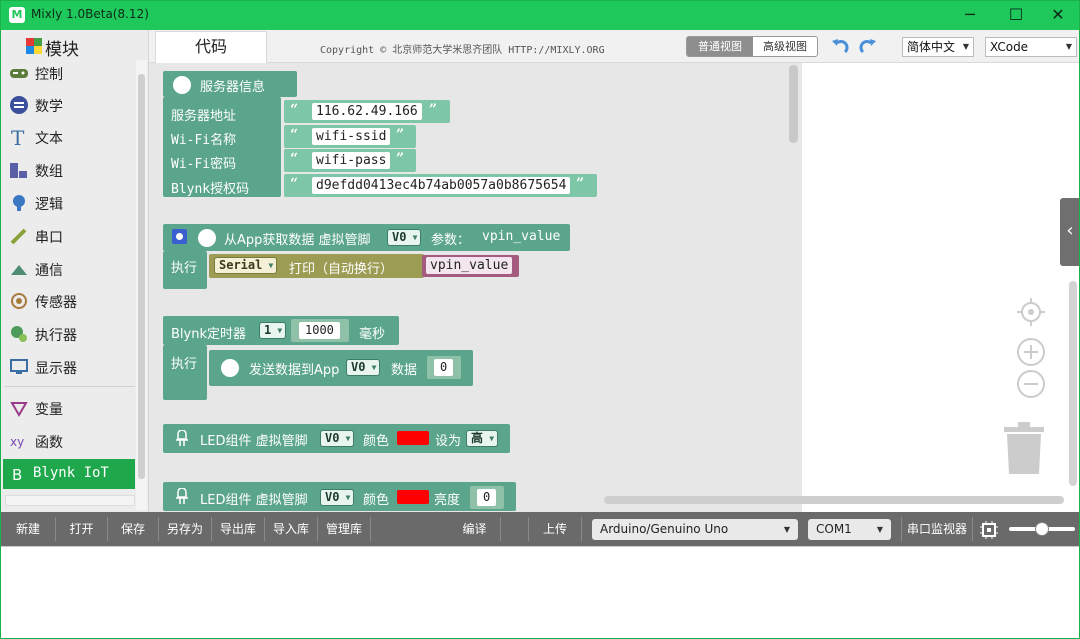 Image resolution: width=1080 pixels, height=639 pixels. What do you see at coordinates (1024, 449) in the screenshot?
I see `trash-icon` at bounding box center [1024, 449].